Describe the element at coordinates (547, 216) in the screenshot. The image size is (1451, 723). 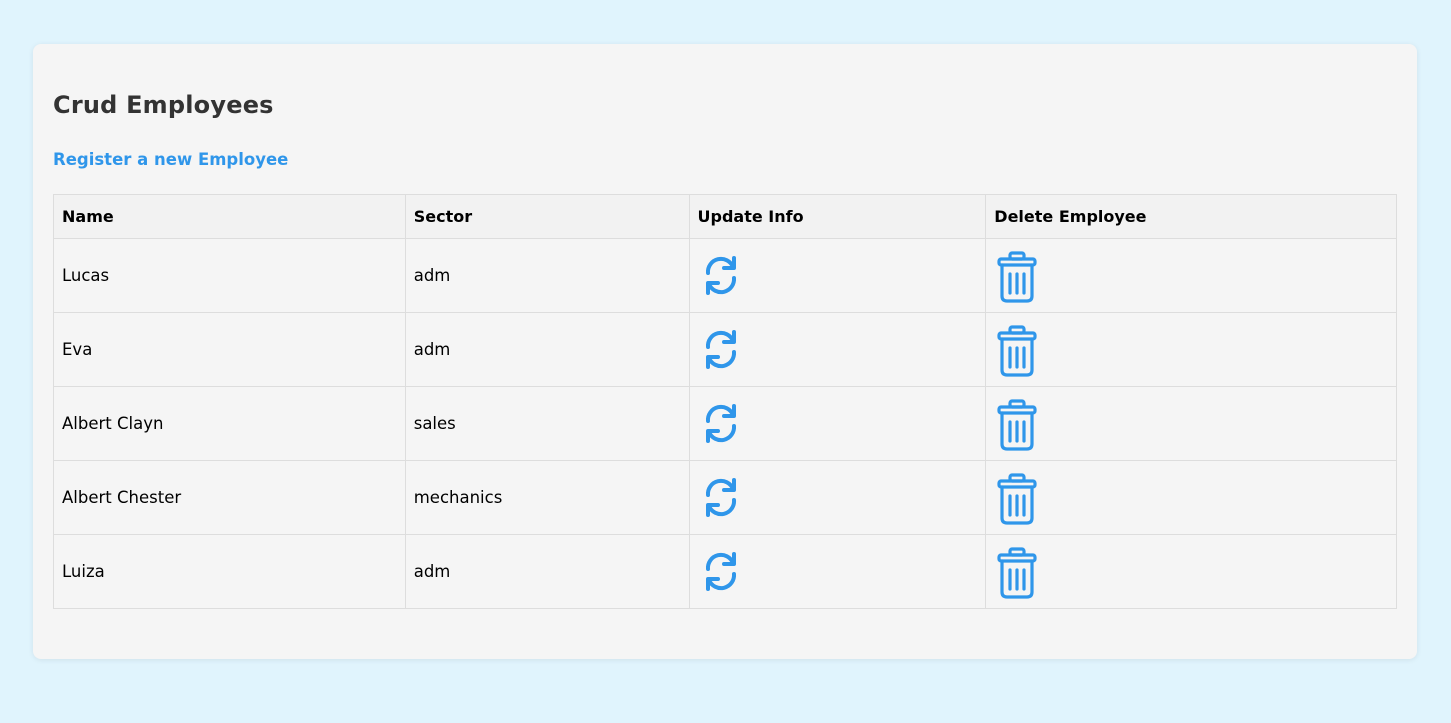
I see `header-sector: Sector` at that location.